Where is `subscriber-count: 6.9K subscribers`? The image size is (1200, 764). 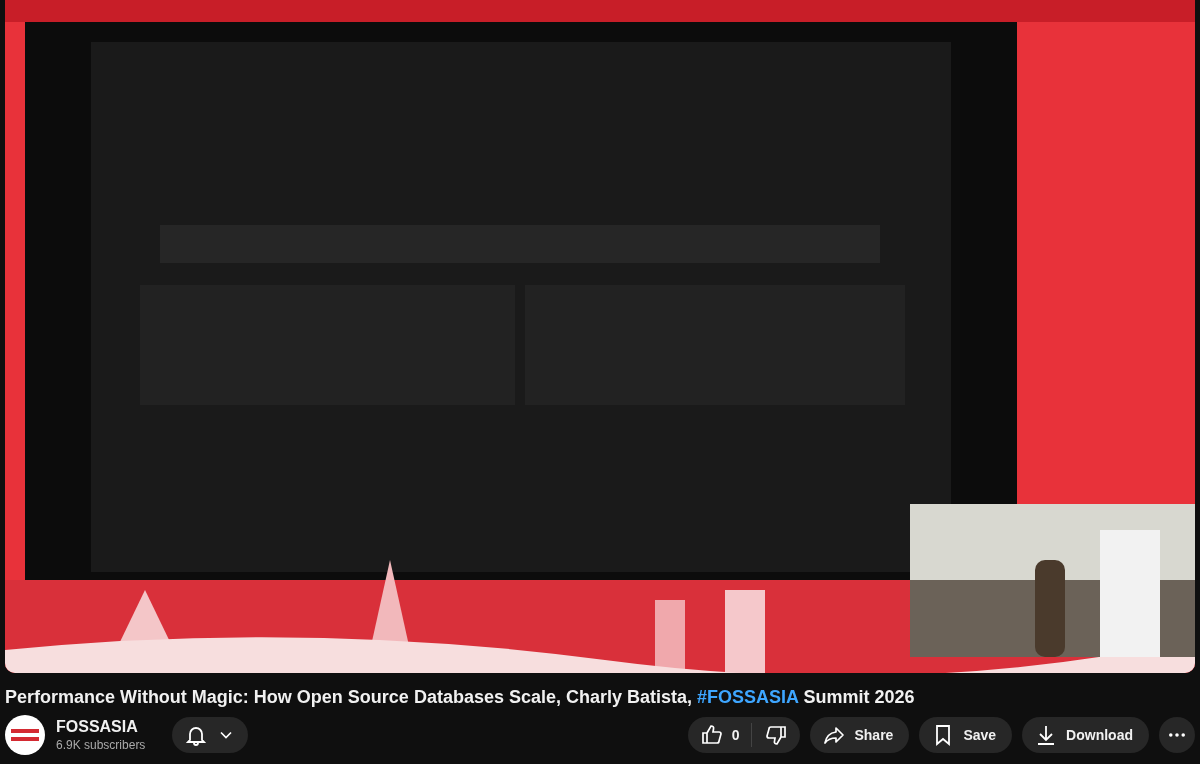 subscriber-count: 6.9K subscribers is located at coordinates (101, 745).